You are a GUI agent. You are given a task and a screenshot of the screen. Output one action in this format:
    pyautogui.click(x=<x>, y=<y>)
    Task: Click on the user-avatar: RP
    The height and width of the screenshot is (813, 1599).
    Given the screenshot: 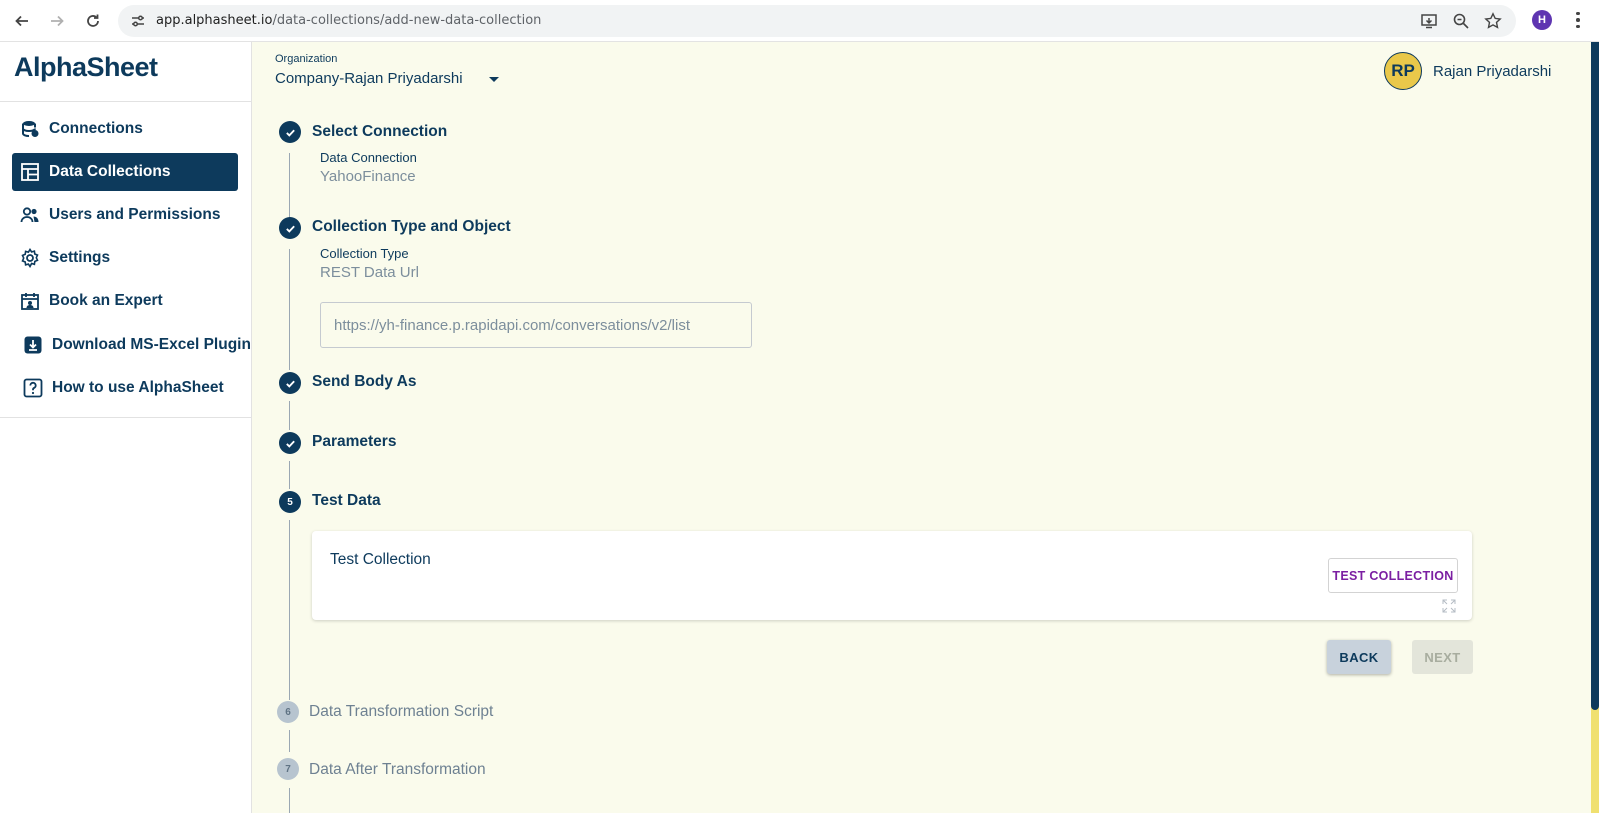 What is the action you would take?
    pyautogui.click(x=1403, y=71)
    